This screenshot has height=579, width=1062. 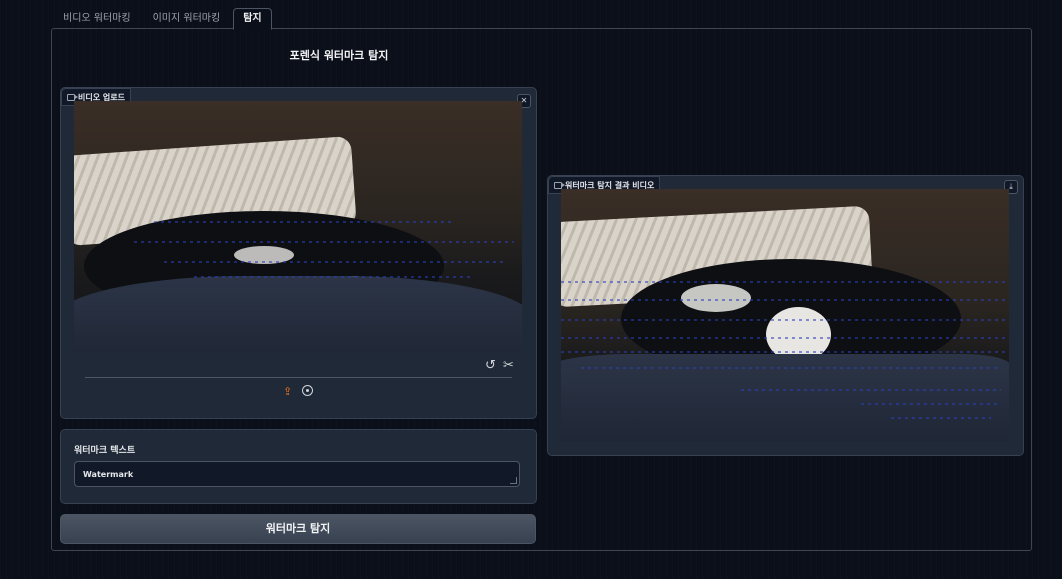 I want to click on undo-icon: ↺, so click(x=490, y=365).